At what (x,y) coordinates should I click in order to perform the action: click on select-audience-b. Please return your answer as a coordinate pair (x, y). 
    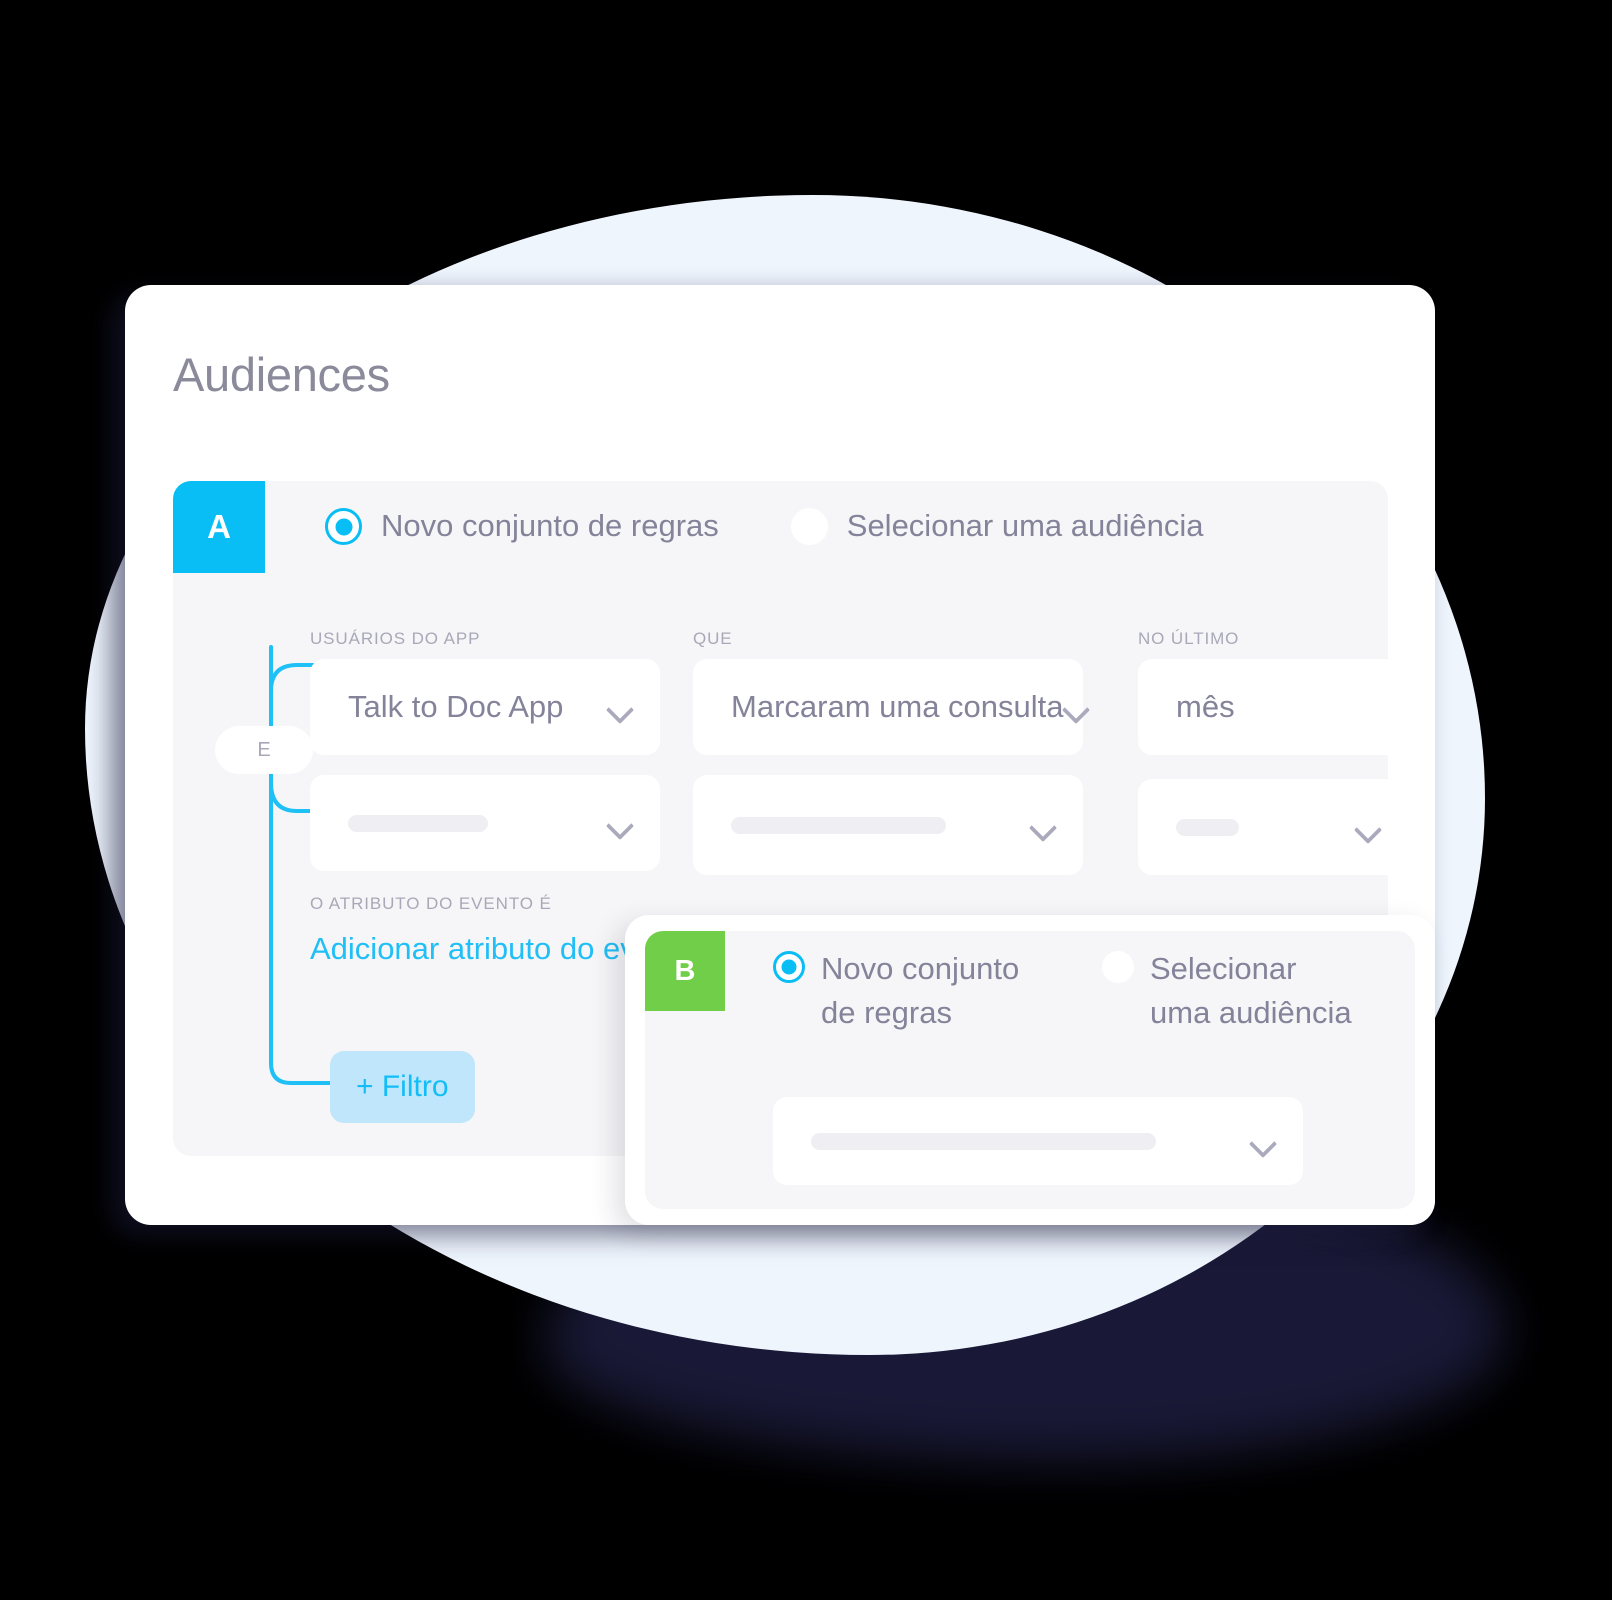
    Looking at the image, I should click on (1038, 1141).